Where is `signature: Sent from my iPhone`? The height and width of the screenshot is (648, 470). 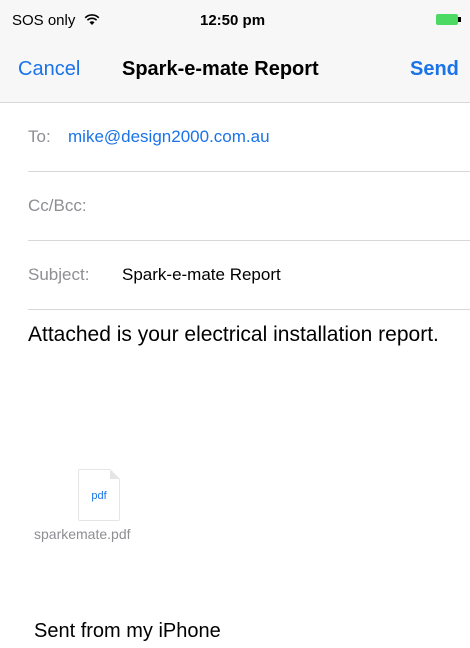
signature: Sent from my iPhone is located at coordinates (127, 631).